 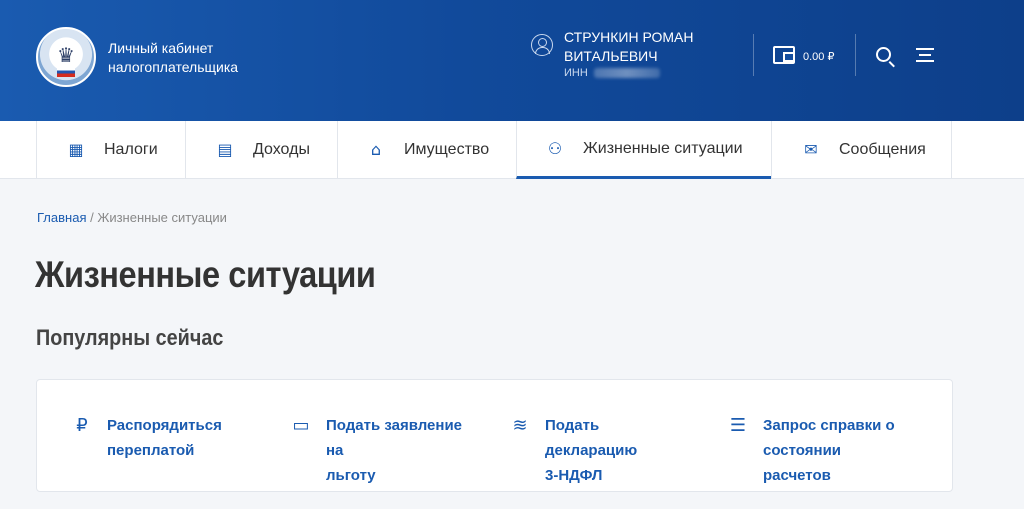 I want to click on breadcrumb-current: Жизненные ситуации, so click(x=162, y=217).